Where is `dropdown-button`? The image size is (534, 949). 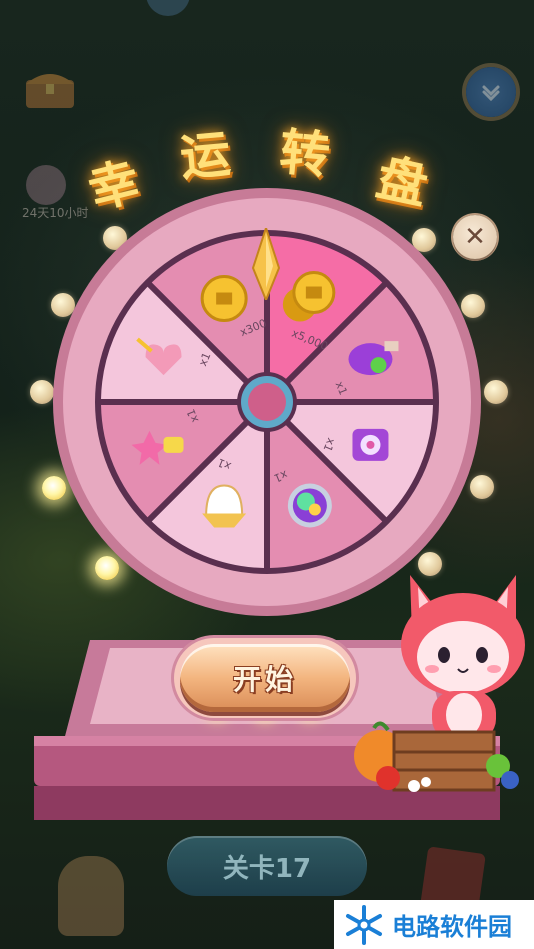 dropdown-button is located at coordinates (491, 92).